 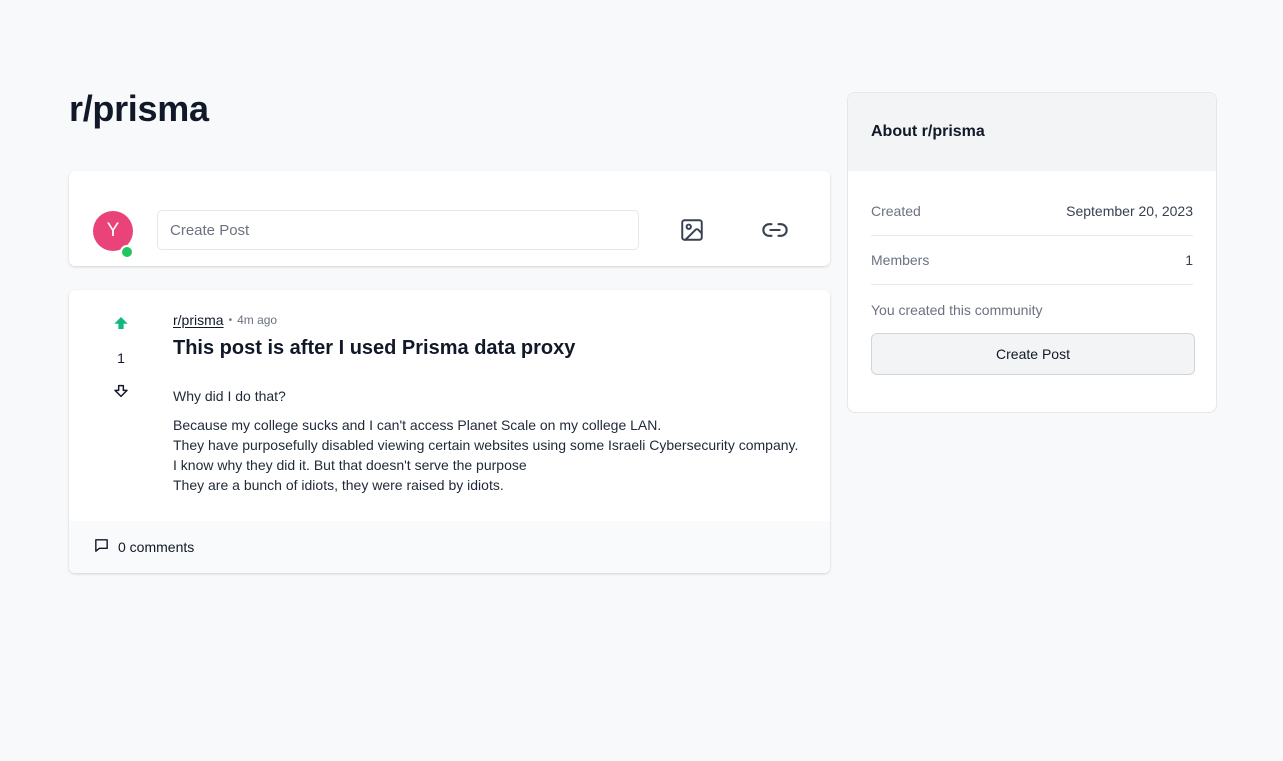 What do you see at coordinates (900, 260) in the screenshot?
I see `about-label: Members` at bounding box center [900, 260].